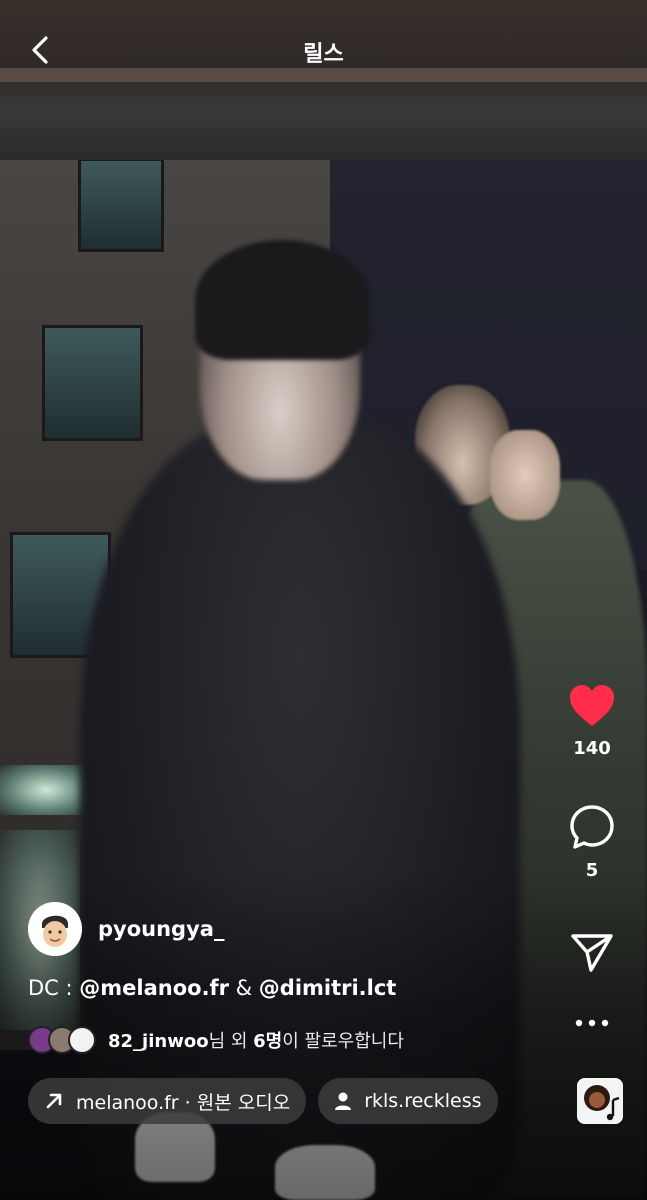 The width and height of the screenshot is (647, 1200). Describe the element at coordinates (183, 1102) in the screenshot. I see `audio-chip-label: melanoo.fr · 원본 오디오` at that location.